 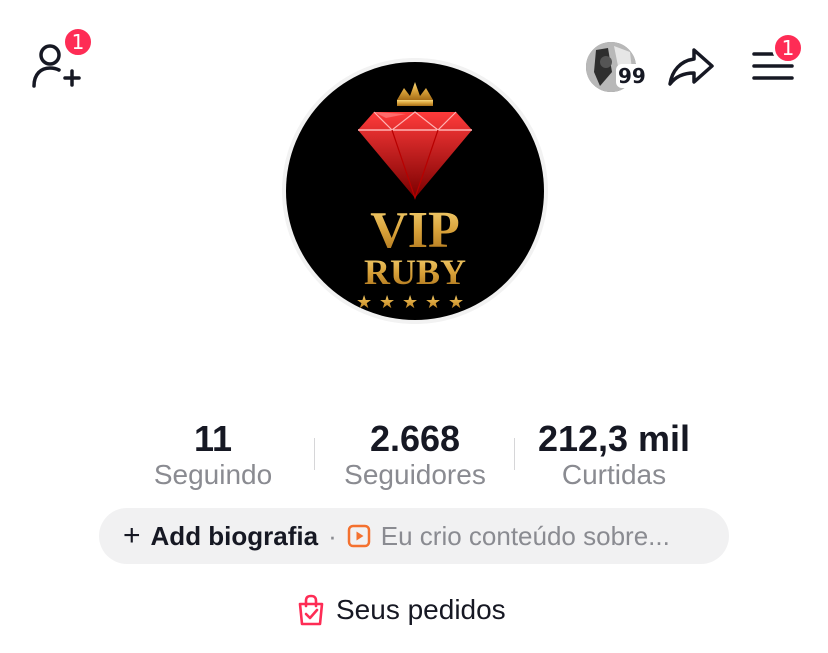 What do you see at coordinates (234, 535) in the screenshot?
I see `add-bio-label: Add biografia` at bounding box center [234, 535].